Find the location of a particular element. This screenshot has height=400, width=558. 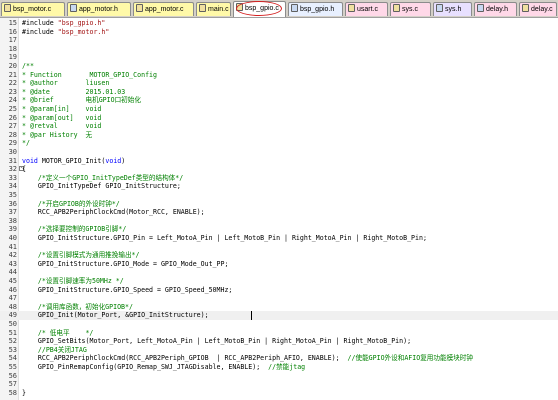

code-token-comment: /*开启GPIOB的外设时钟*/ is located at coordinates (71, 203).